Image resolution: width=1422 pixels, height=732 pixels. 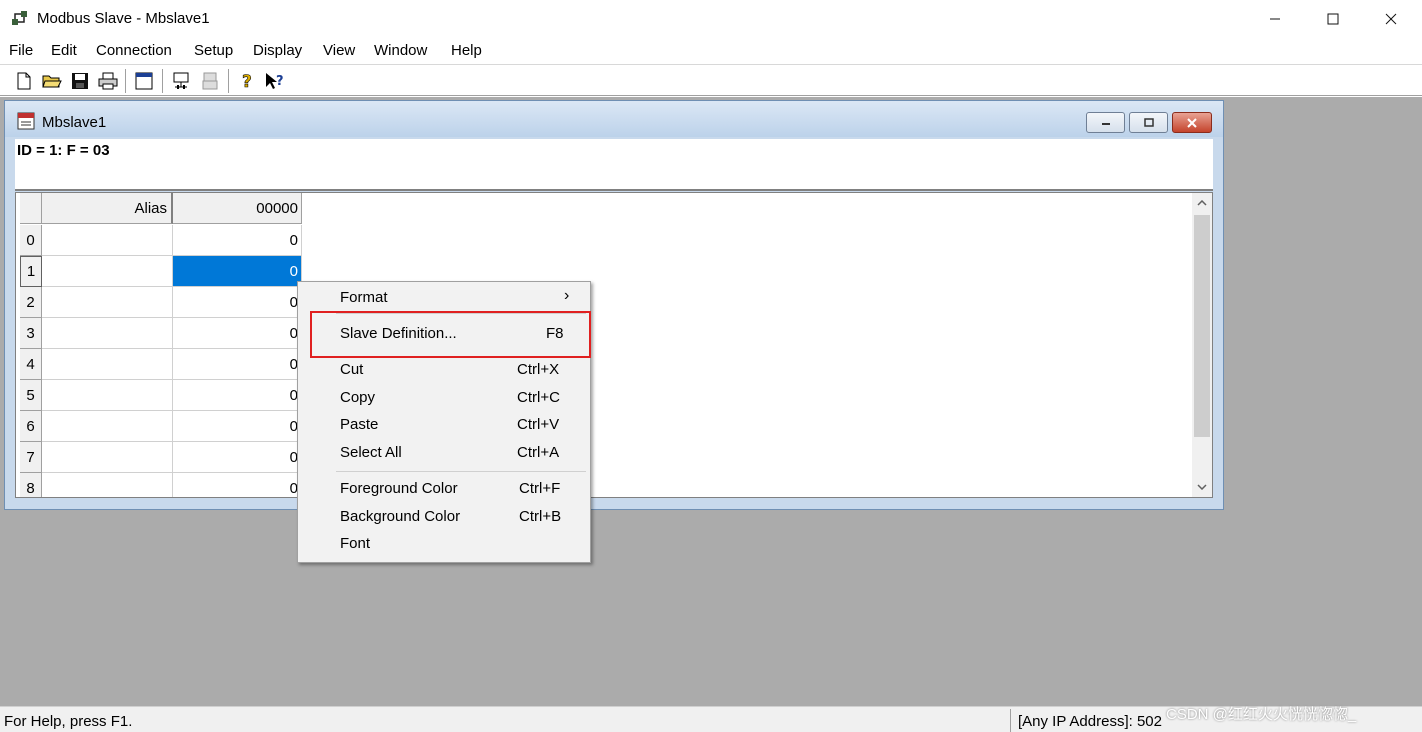 I want to click on maximize-button, so click(x=1333, y=19).